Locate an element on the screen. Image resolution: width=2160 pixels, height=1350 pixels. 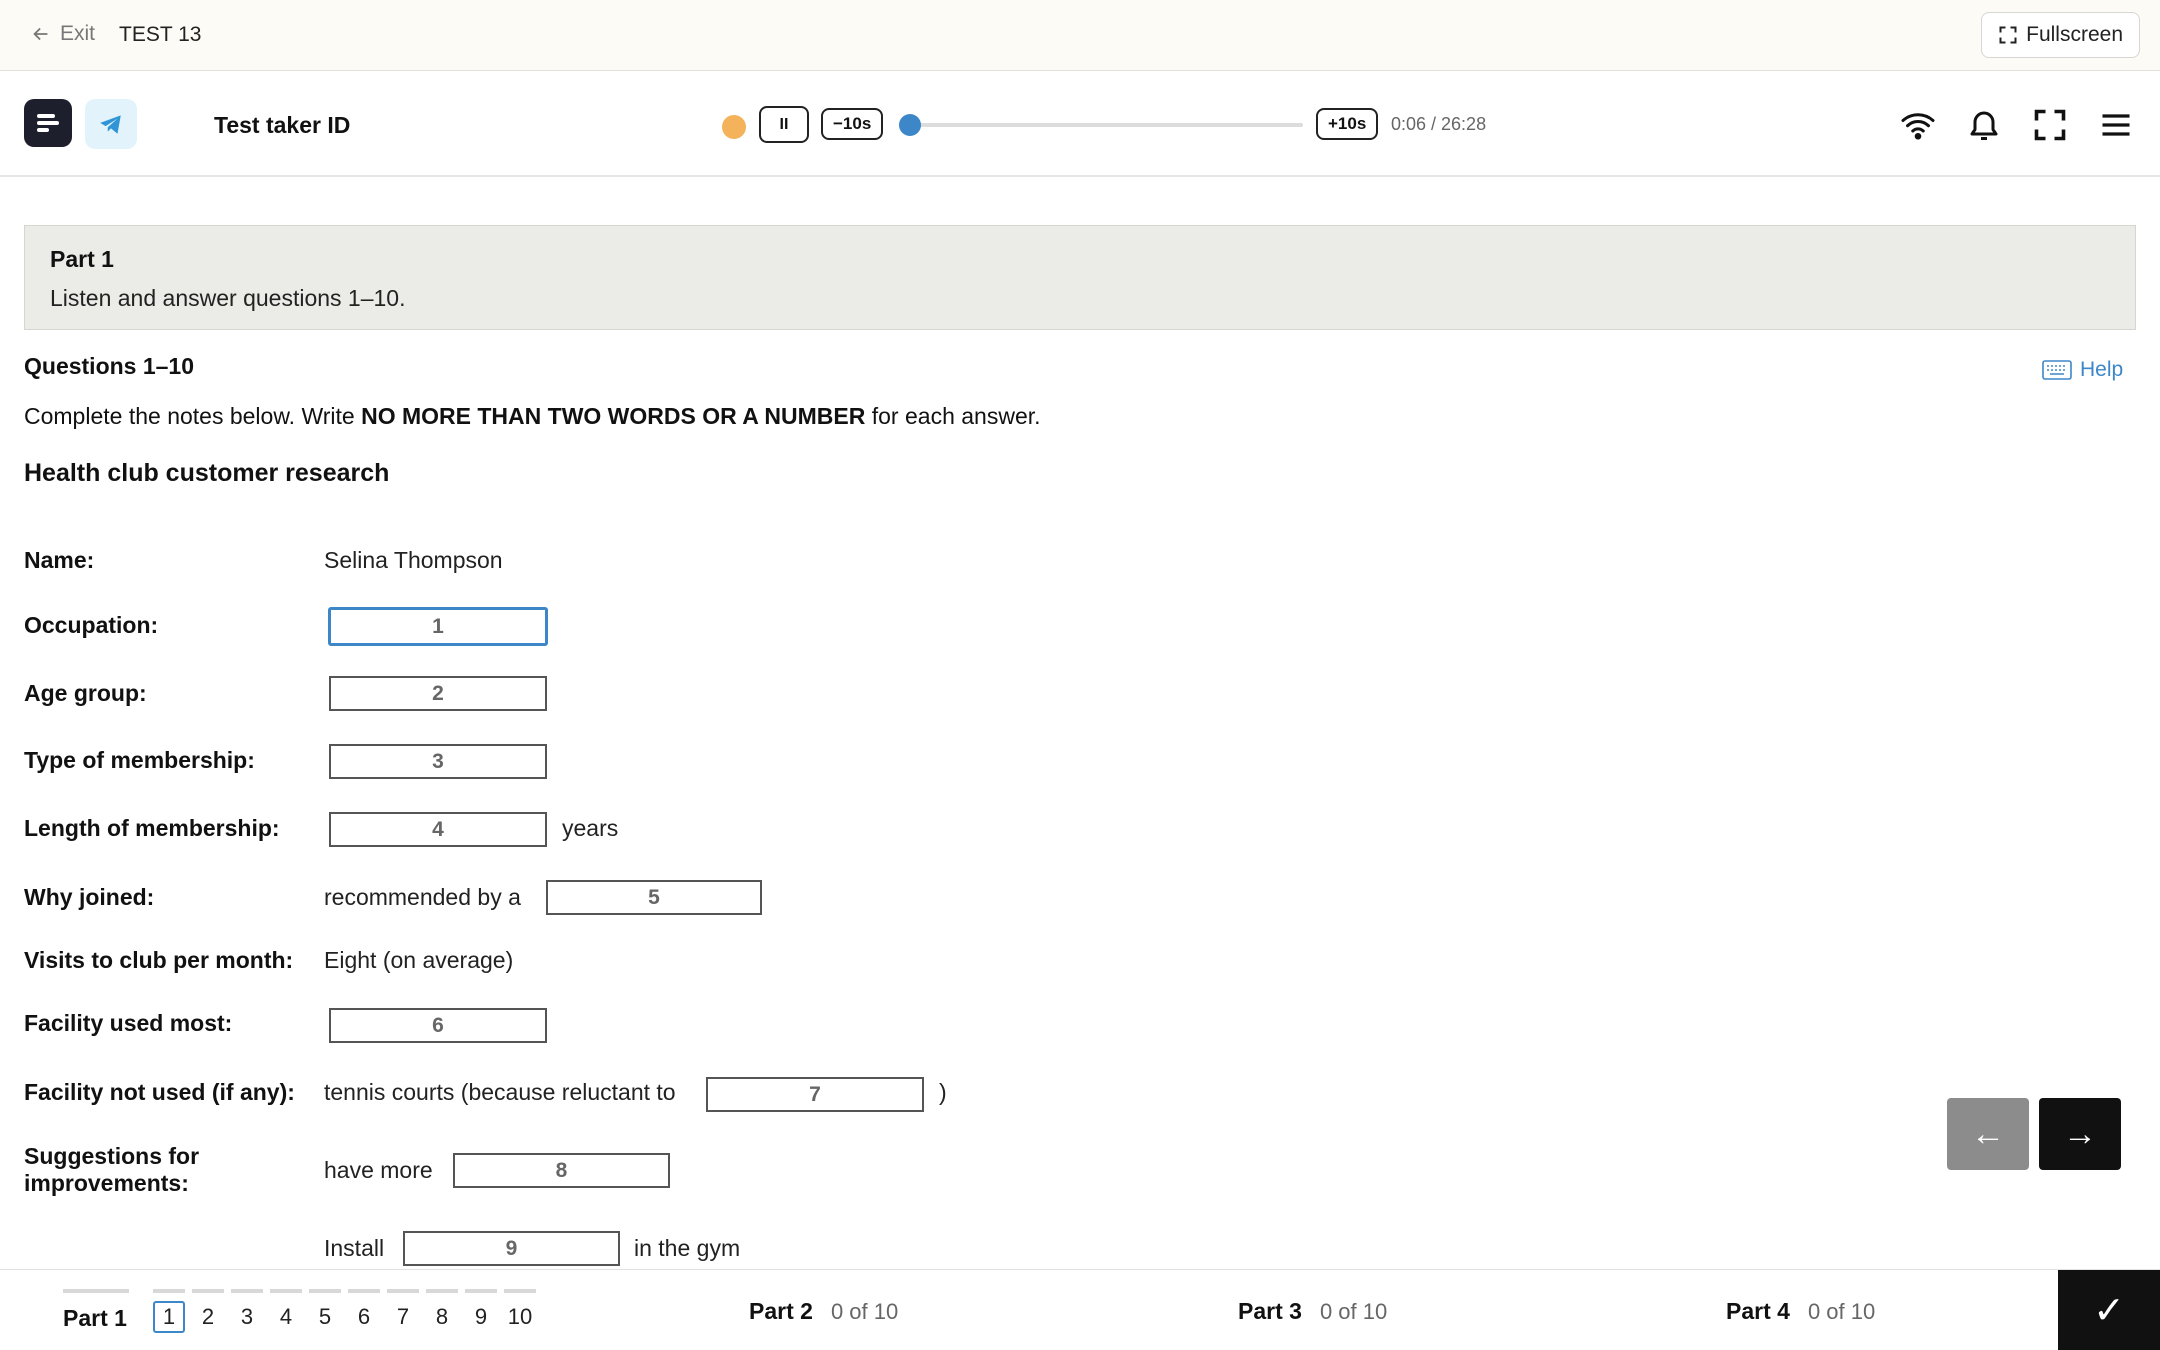
fullscreen-button: Fullscreen is located at coordinates (2060, 35).